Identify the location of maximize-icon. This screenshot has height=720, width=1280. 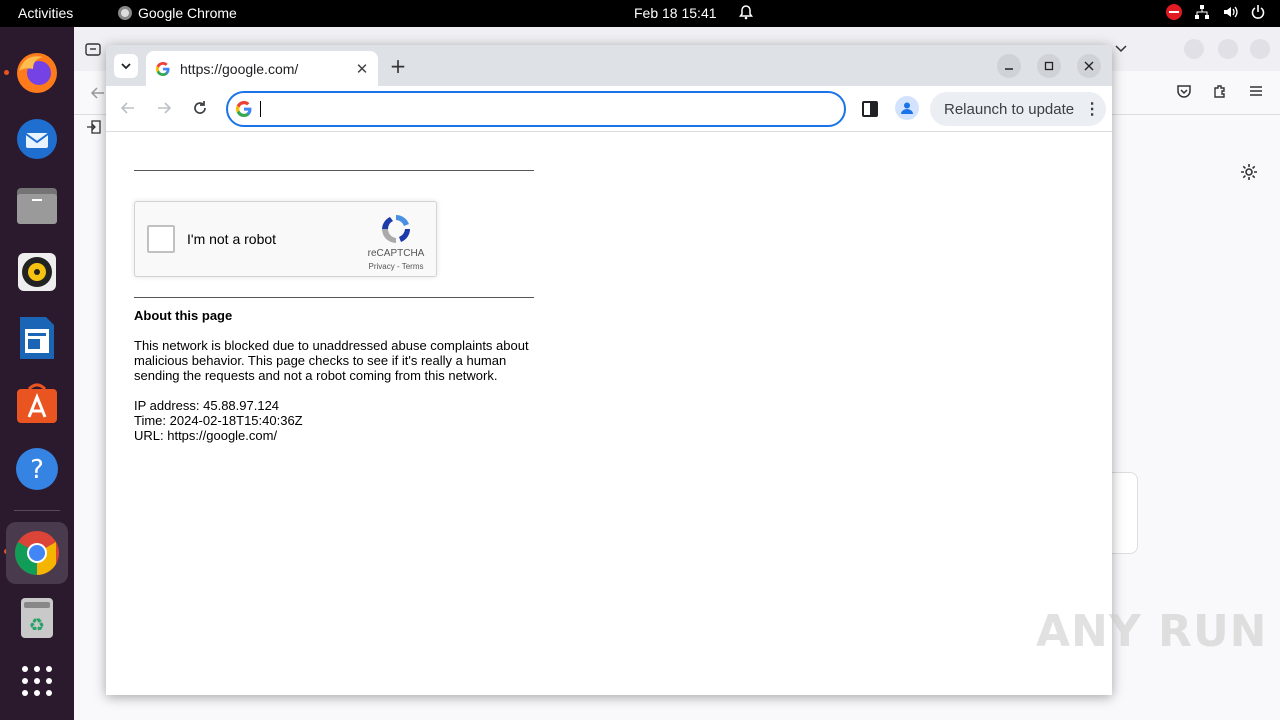
(1049, 66).